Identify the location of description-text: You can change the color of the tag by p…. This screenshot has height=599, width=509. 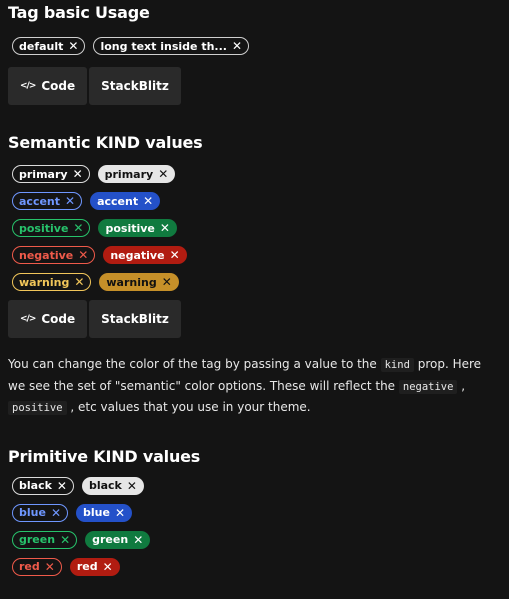
(194, 364).